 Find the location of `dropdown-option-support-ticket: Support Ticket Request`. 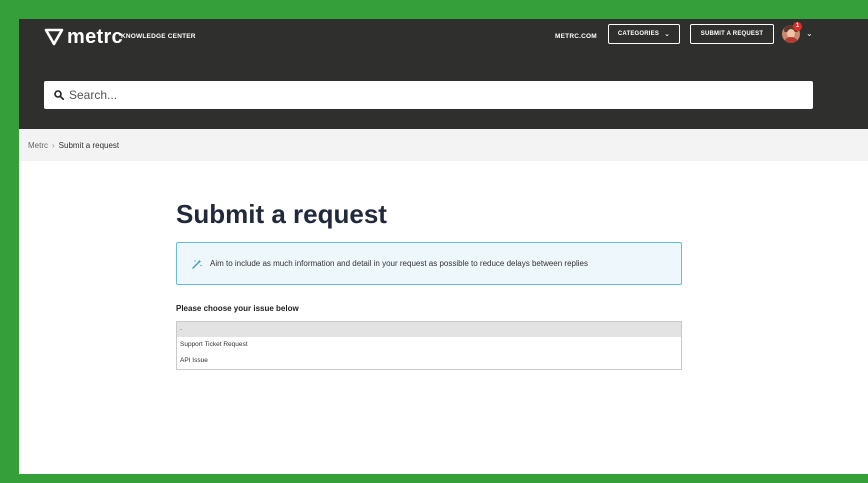

dropdown-option-support-ticket: Support Ticket Request is located at coordinates (429, 345).